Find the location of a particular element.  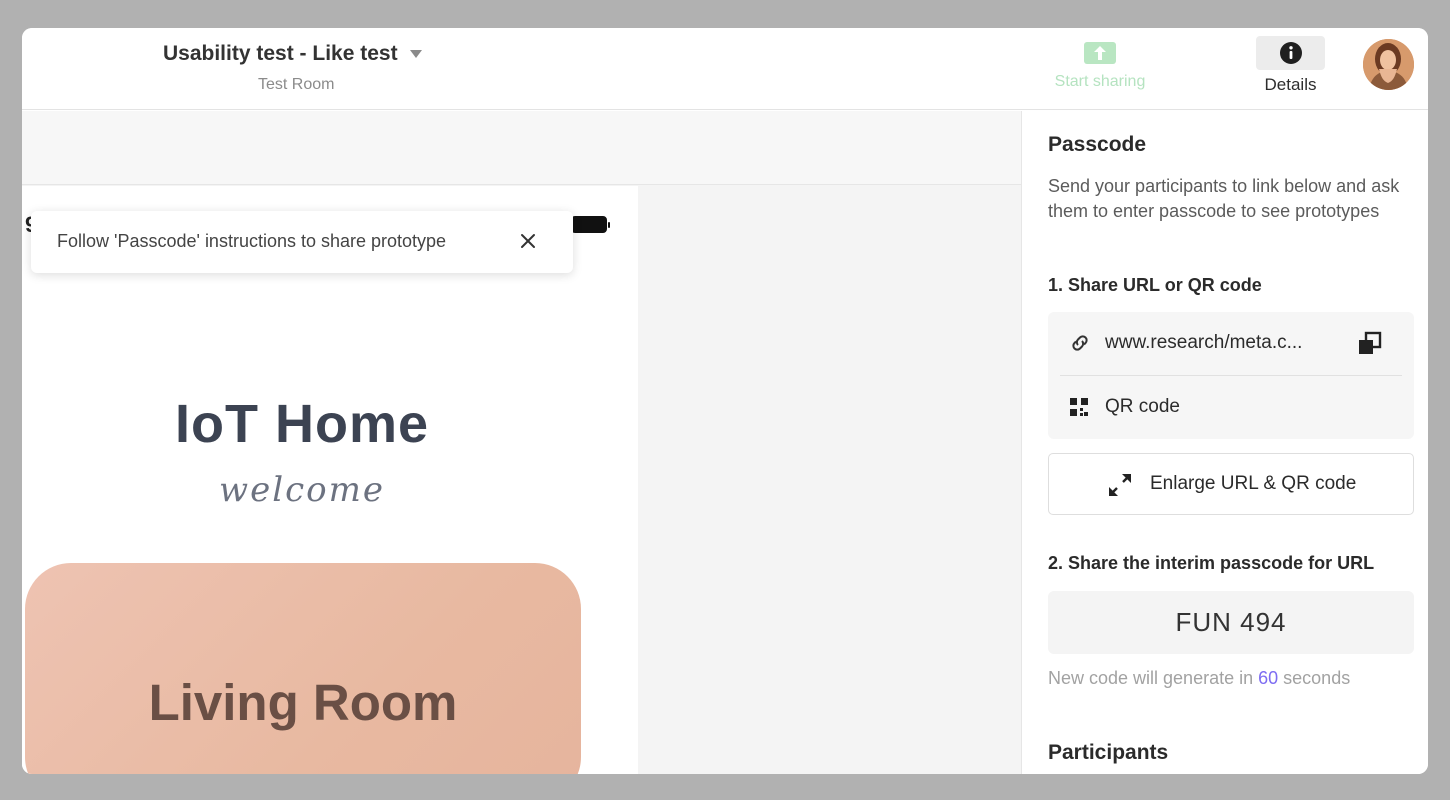

start-sharing-label: Start sharing is located at coordinates (1100, 81).